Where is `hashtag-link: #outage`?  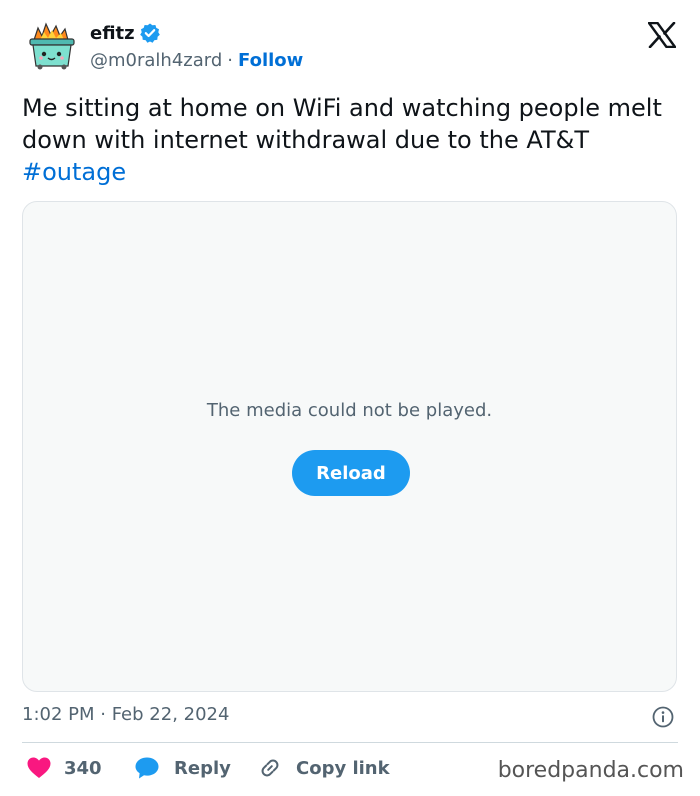 hashtag-link: #outage is located at coordinates (74, 172).